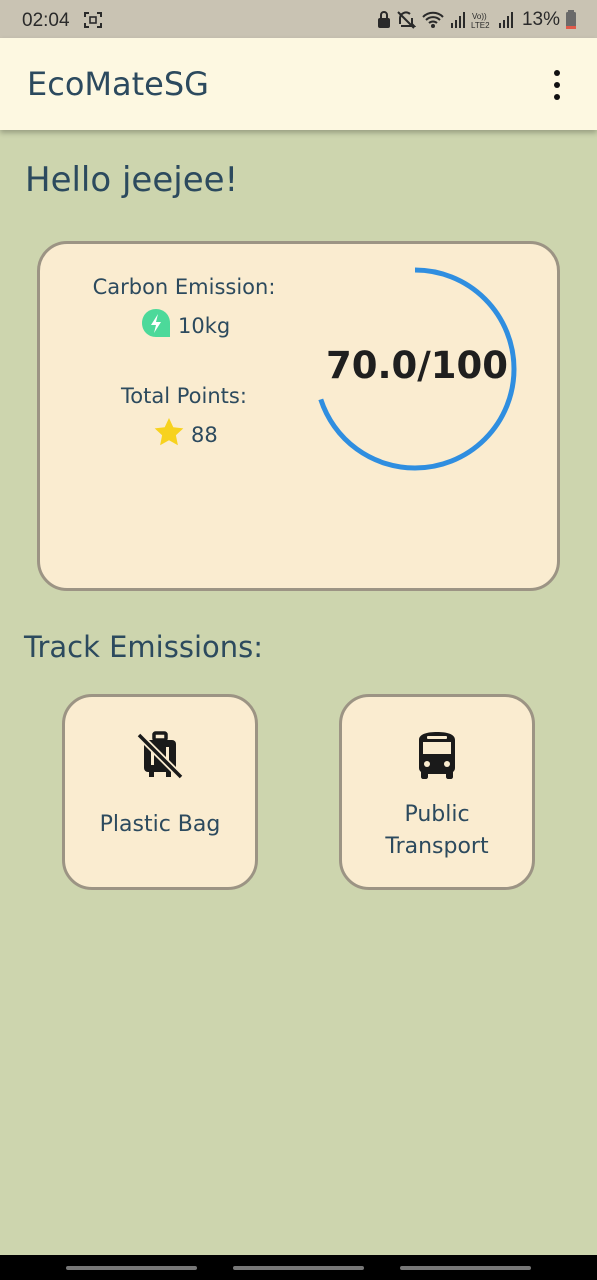 This screenshot has height=1280, width=597. What do you see at coordinates (169, 434) in the screenshot?
I see `star-icon` at bounding box center [169, 434].